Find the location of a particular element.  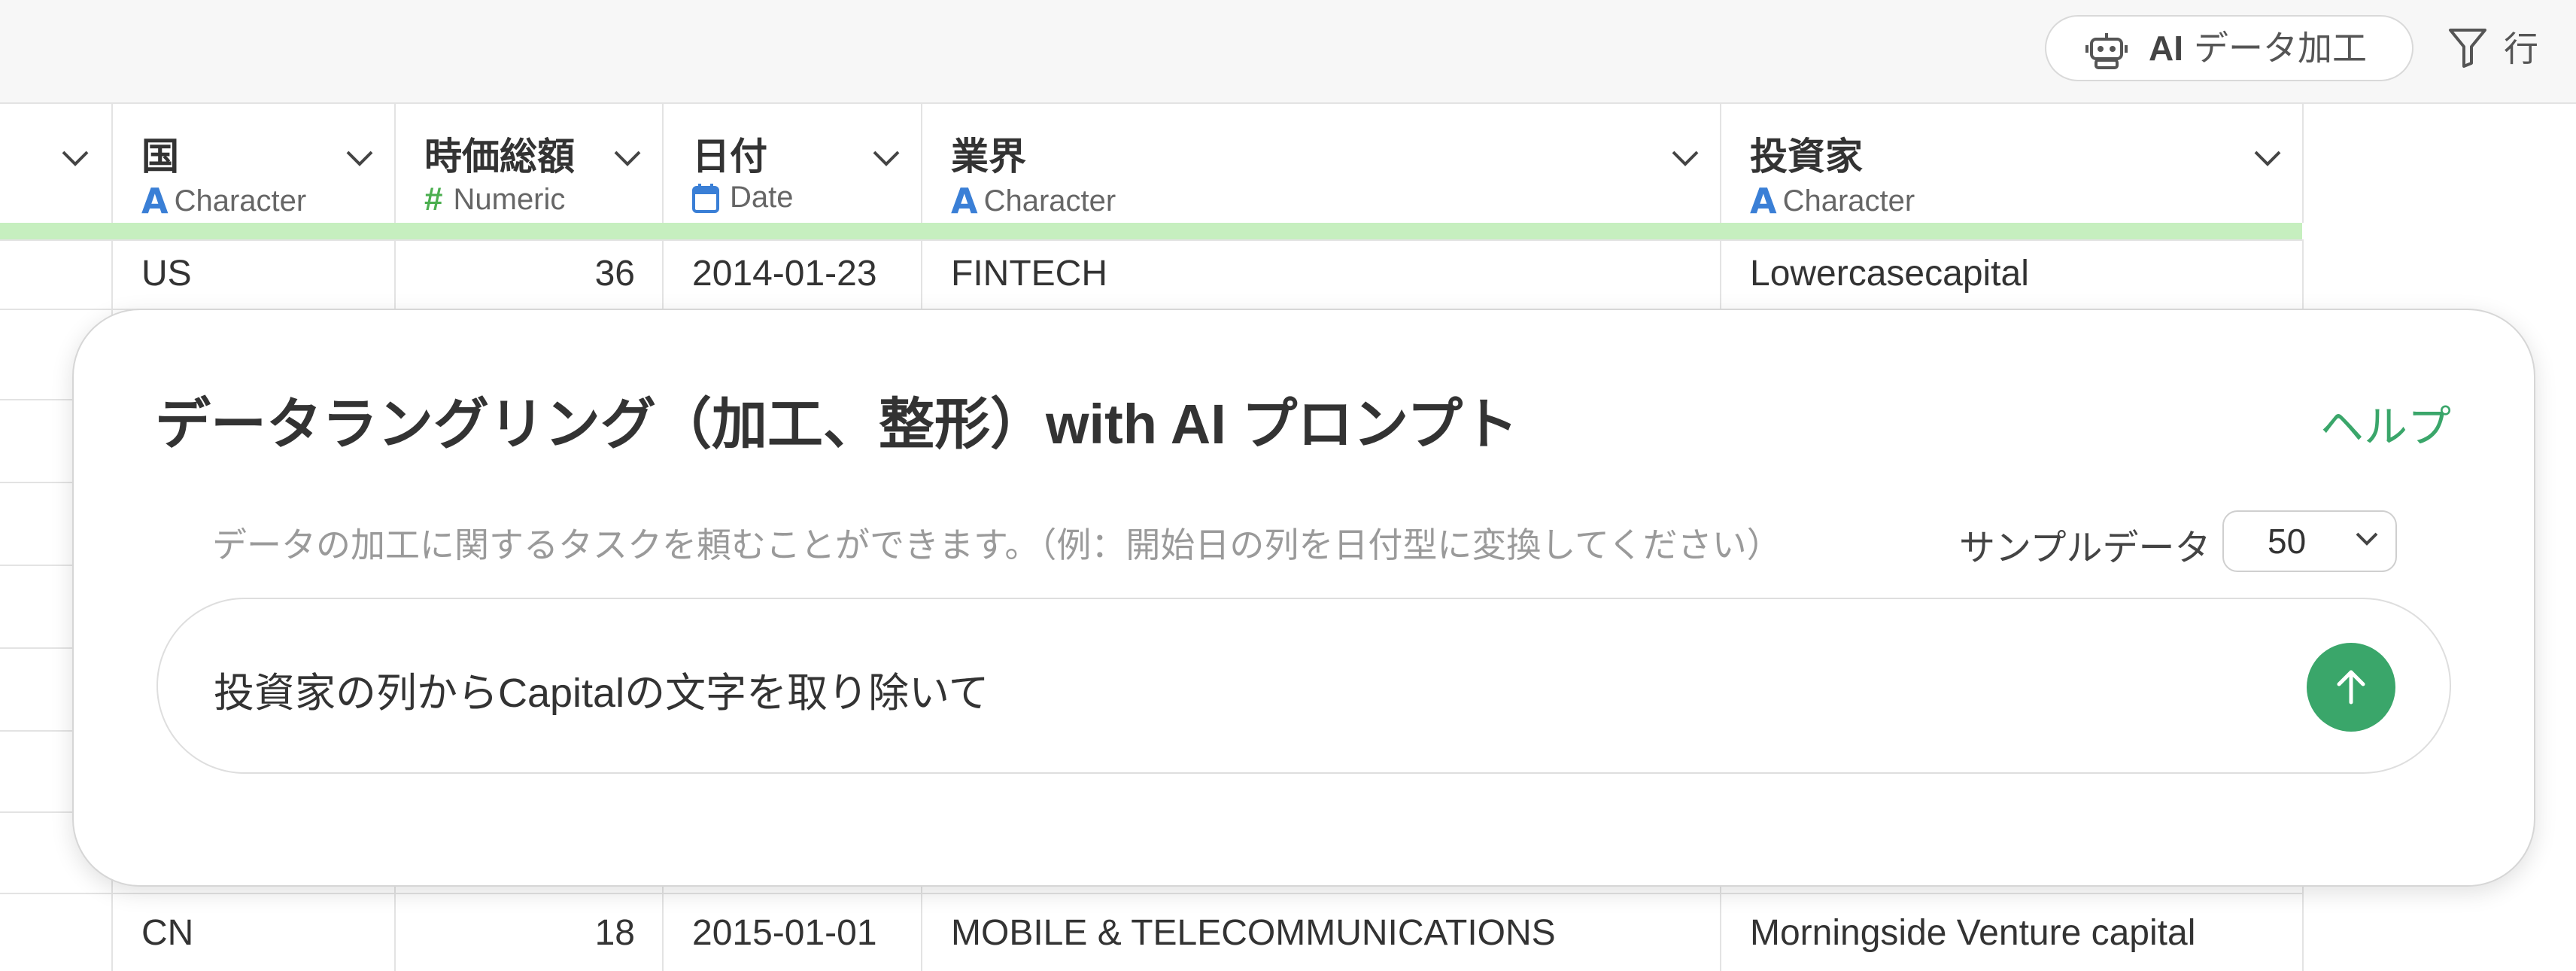

column-type-label: Date is located at coordinates (762, 197).